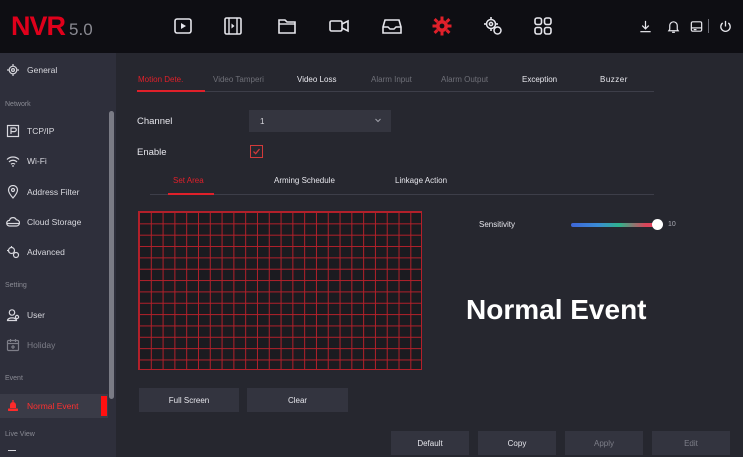  I want to click on overlay-title: Normal Event, so click(556, 309).